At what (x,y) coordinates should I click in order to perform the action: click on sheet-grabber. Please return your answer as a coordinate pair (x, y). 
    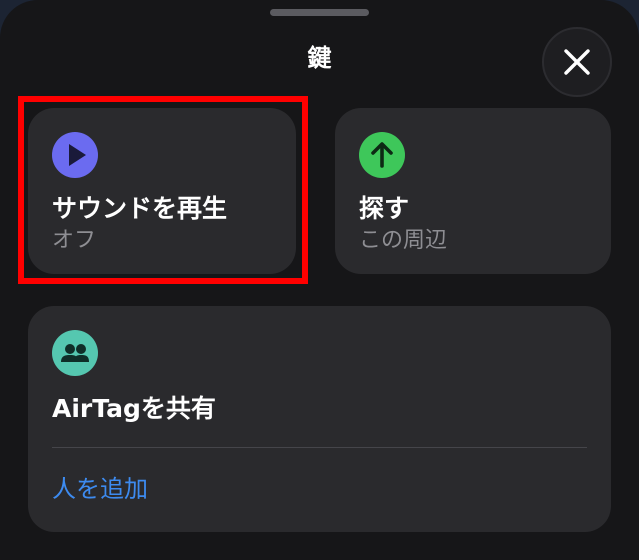
    Looking at the image, I should click on (319, 12).